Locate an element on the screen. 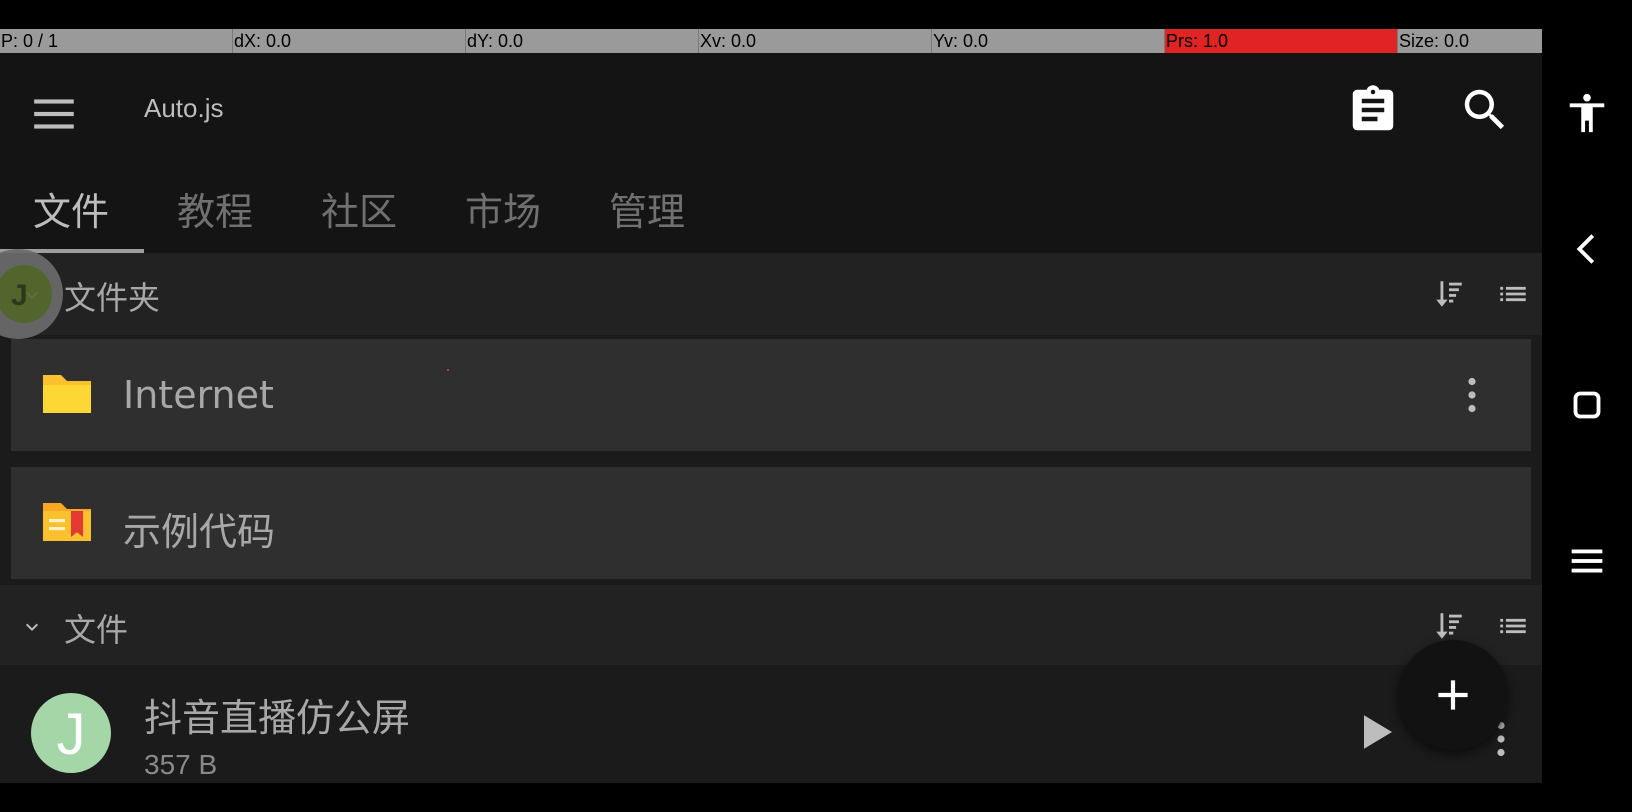 The height and width of the screenshot is (812, 1632). pointer-count: P: 0 / 1 is located at coordinates (116, 41).